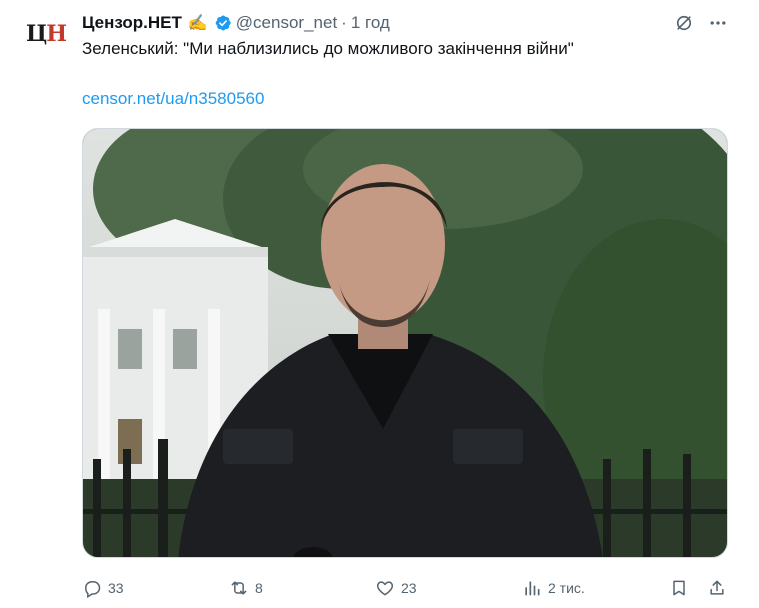  Describe the element at coordinates (396, 588) in the screenshot. I see `like-button: 23` at that location.